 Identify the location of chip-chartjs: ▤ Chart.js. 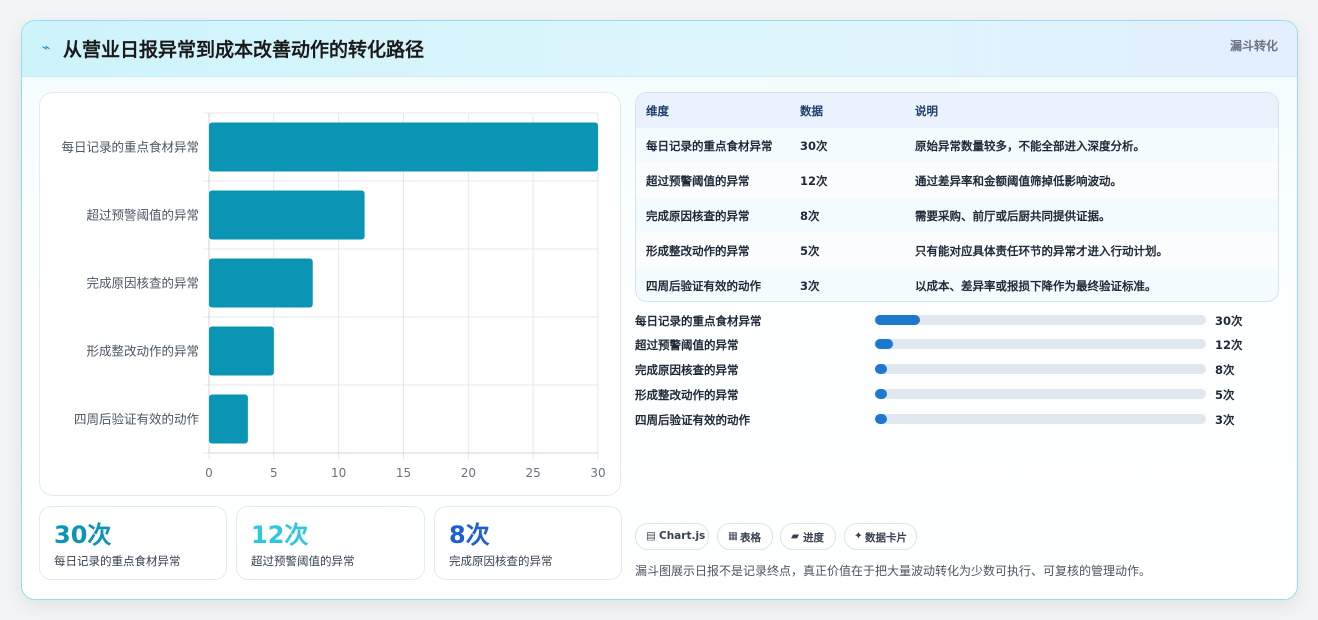
(672, 536).